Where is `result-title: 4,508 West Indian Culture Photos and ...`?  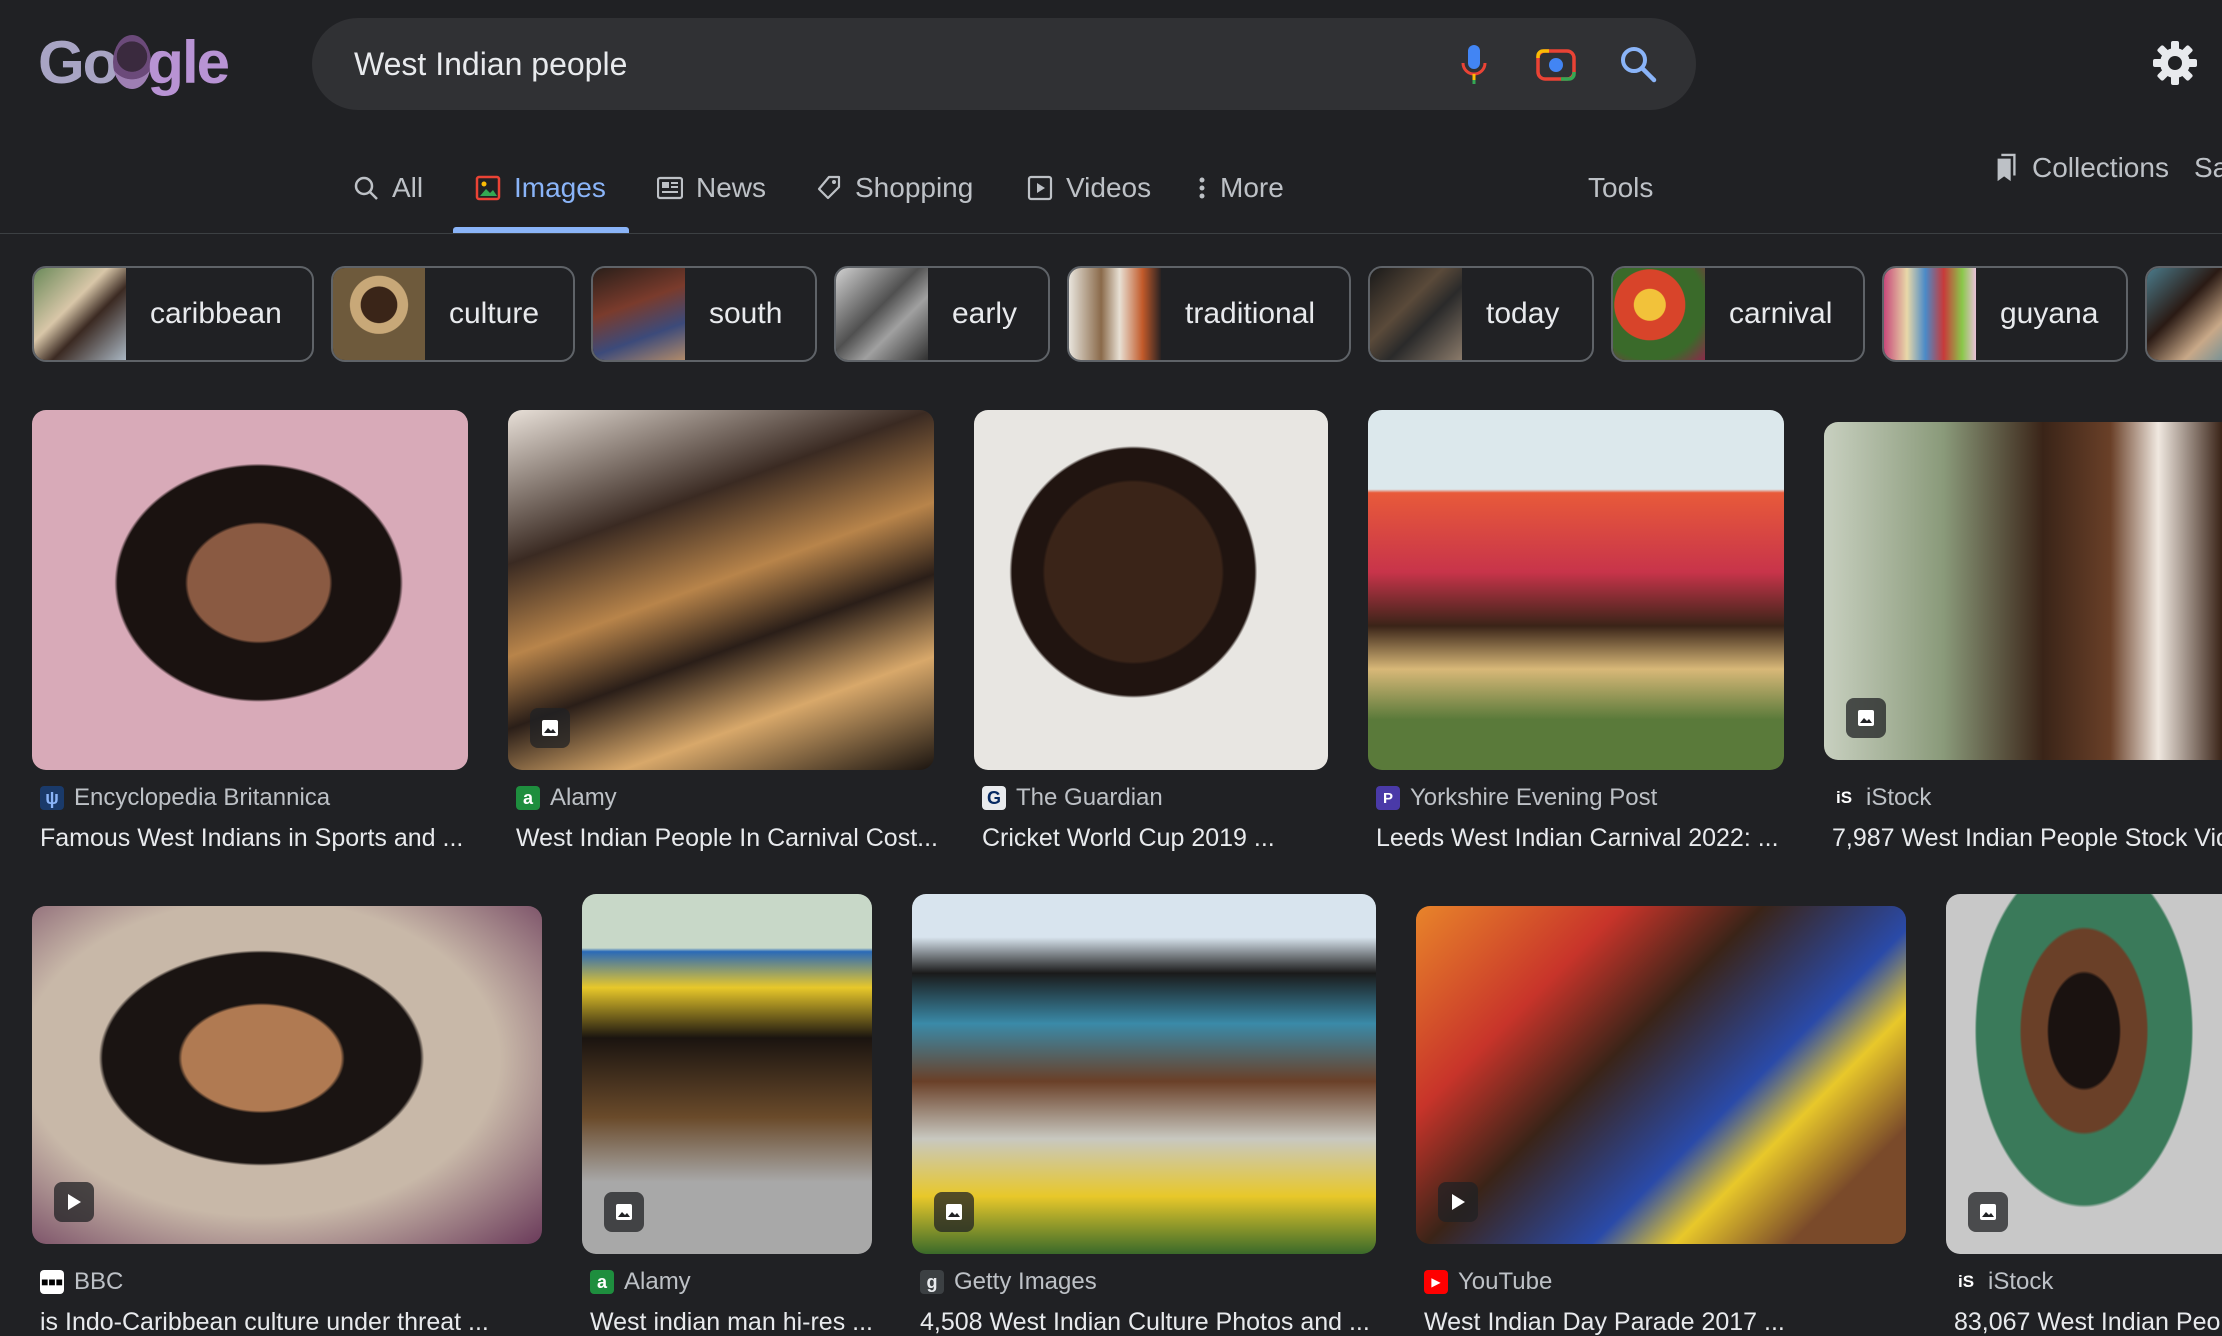
result-title: 4,508 West Indian Culture Photos and ... is located at coordinates (1150, 1322).